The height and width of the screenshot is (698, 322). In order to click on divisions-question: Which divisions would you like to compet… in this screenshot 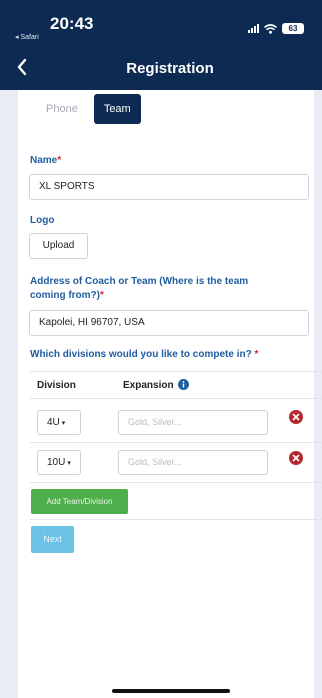, I will do `click(144, 354)`.